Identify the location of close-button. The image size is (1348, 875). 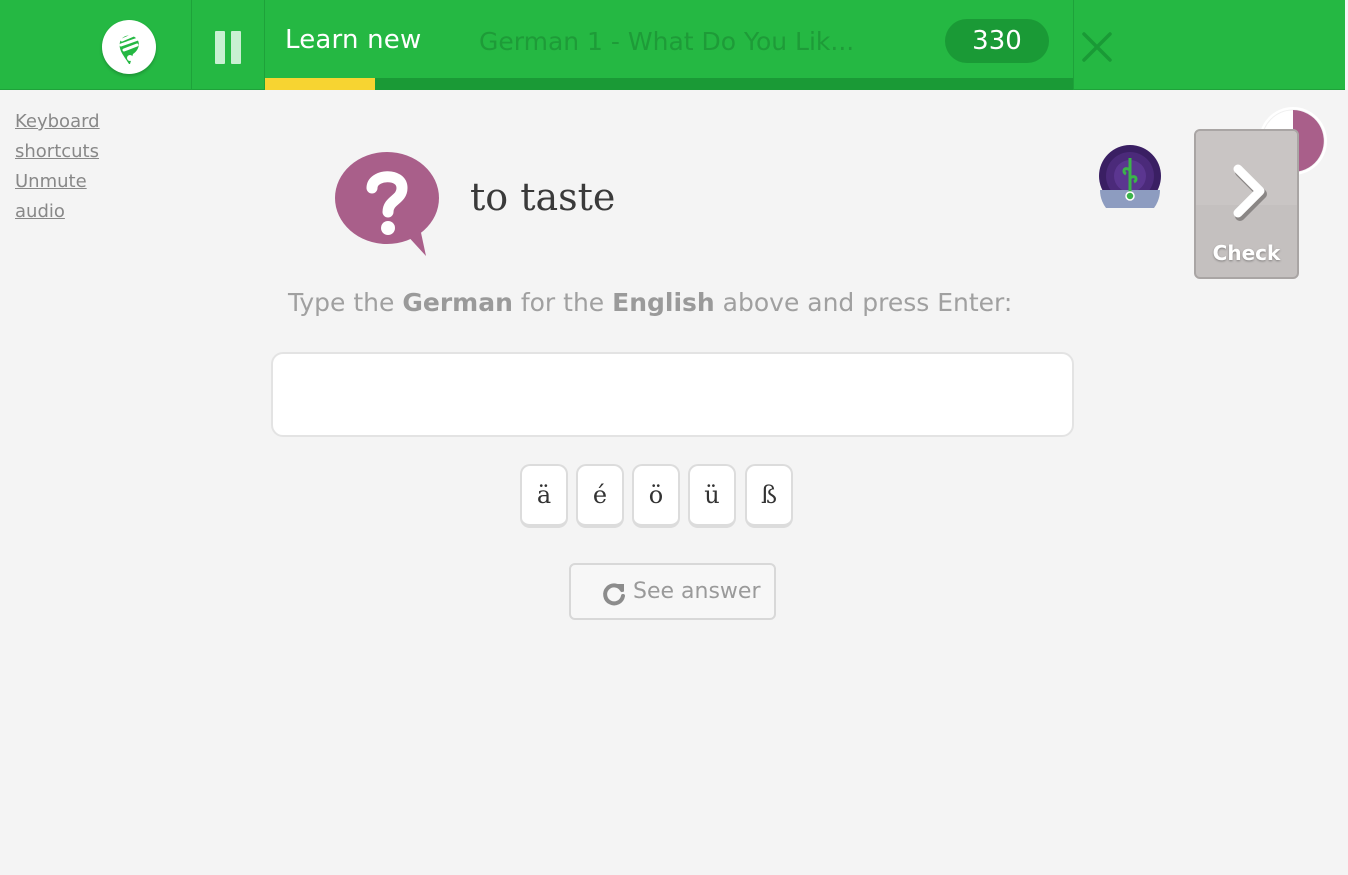
(1097, 47).